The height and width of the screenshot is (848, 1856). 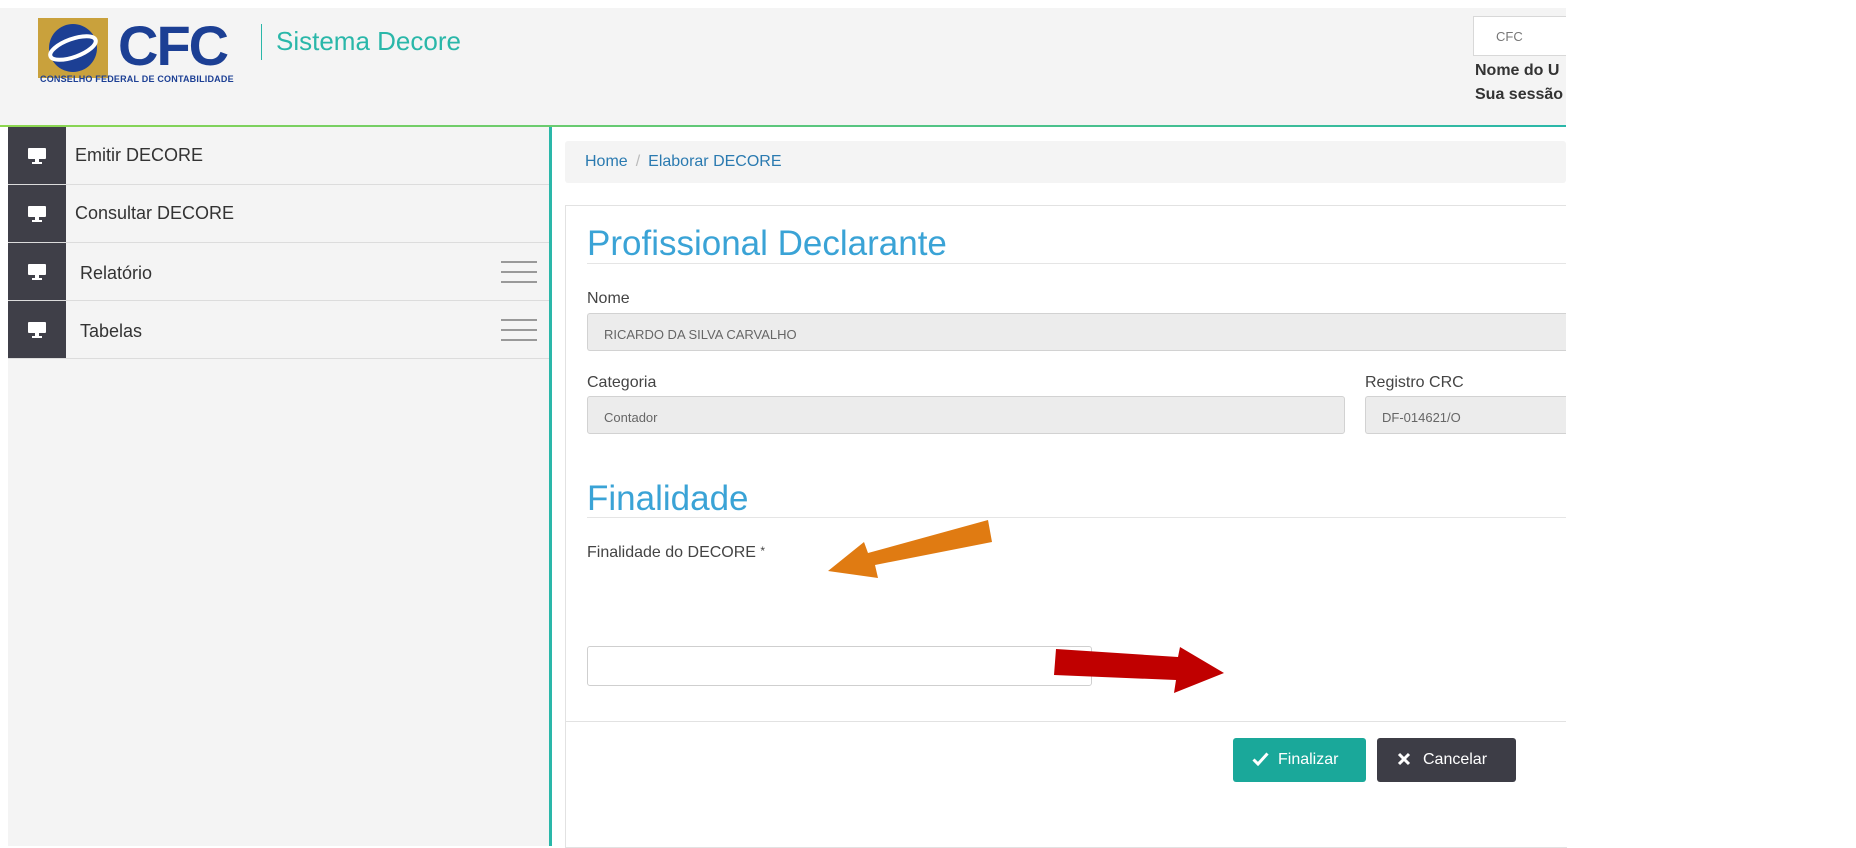 I want to click on nome-field: RICARDO DA SILVA CARVALHO, so click(x=1077, y=332).